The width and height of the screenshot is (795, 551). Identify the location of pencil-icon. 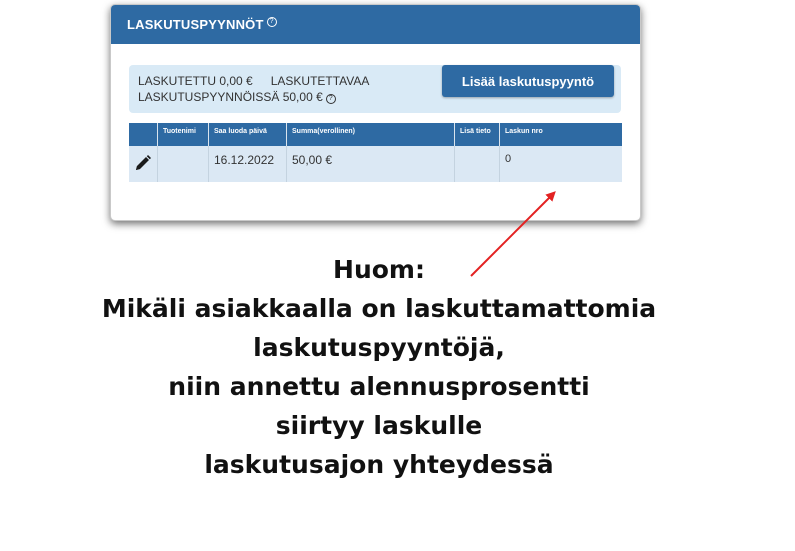
(143, 163).